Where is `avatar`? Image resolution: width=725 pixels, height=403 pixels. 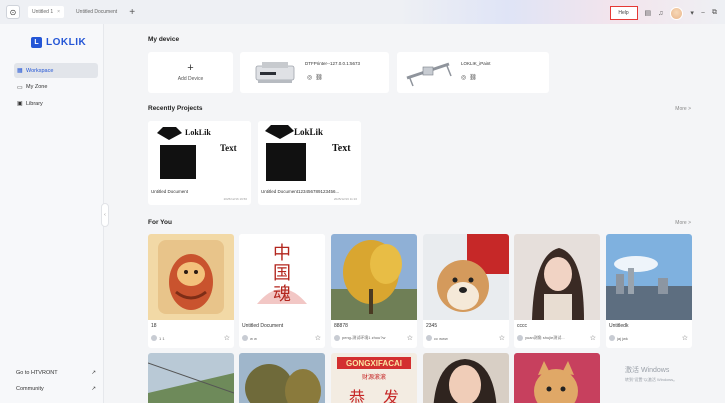
avatar is located at coordinates (677, 13).